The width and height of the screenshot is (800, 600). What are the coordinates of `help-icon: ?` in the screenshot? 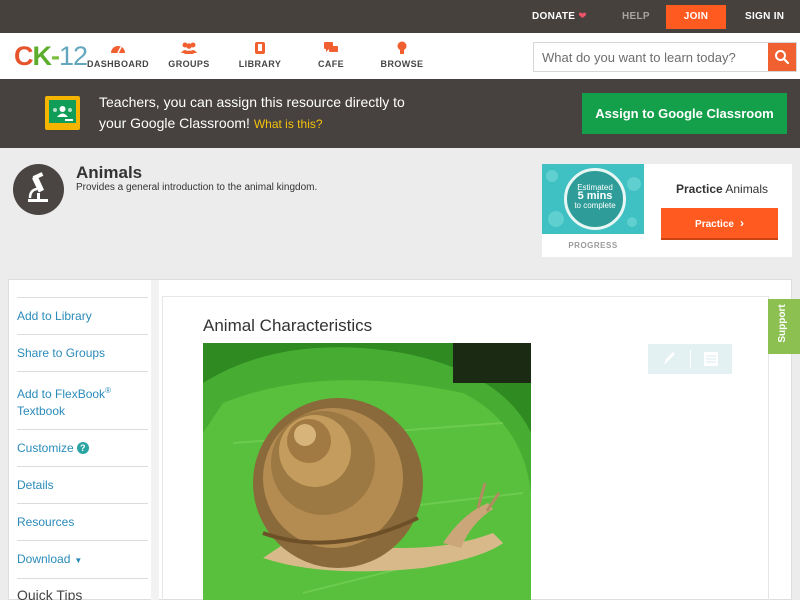 It's located at (82, 448).